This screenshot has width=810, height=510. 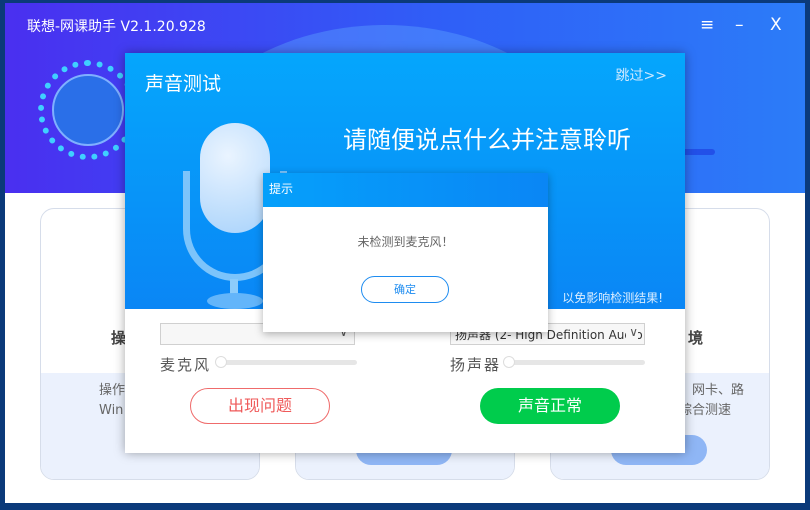 I want to click on microphone-head, so click(x=235, y=178).